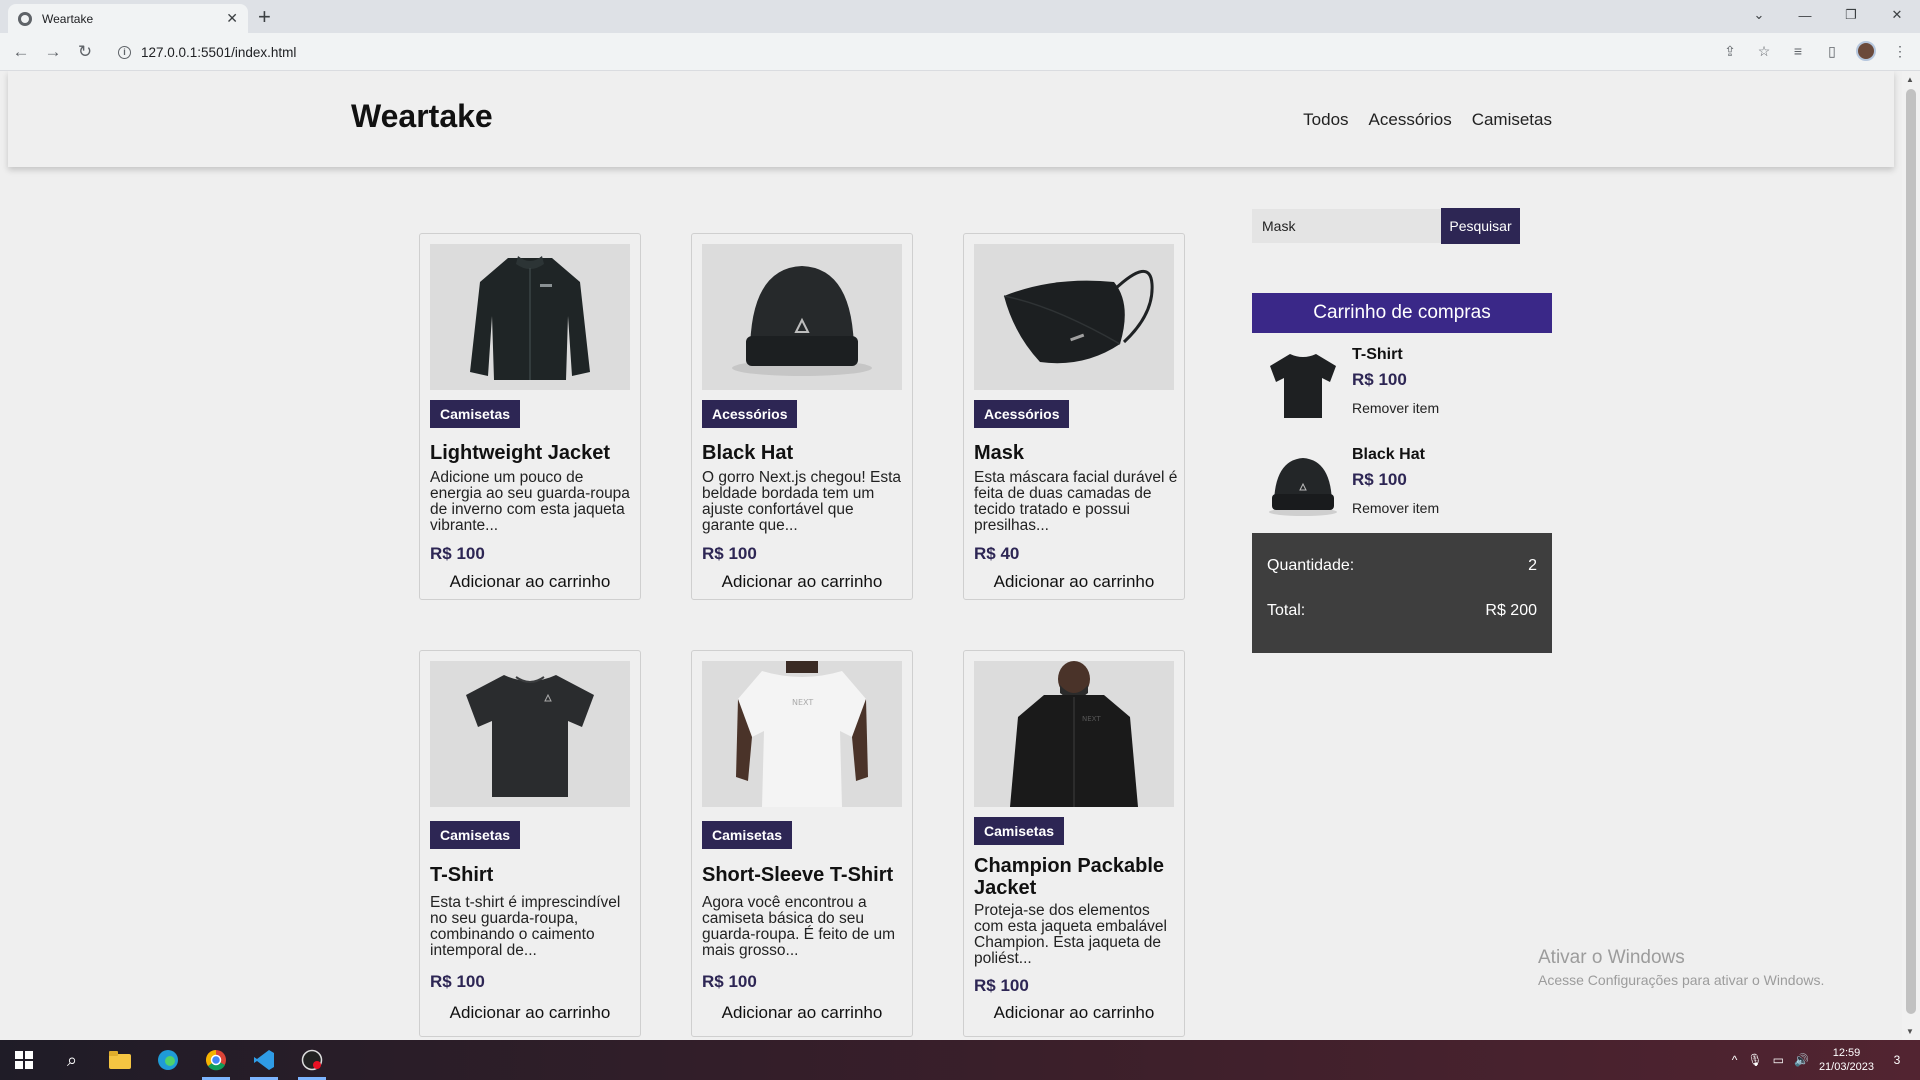 This screenshot has width=1920, height=1080. What do you see at coordinates (1866, 51) in the screenshot?
I see `profile-avatar` at bounding box center [1866, 51].